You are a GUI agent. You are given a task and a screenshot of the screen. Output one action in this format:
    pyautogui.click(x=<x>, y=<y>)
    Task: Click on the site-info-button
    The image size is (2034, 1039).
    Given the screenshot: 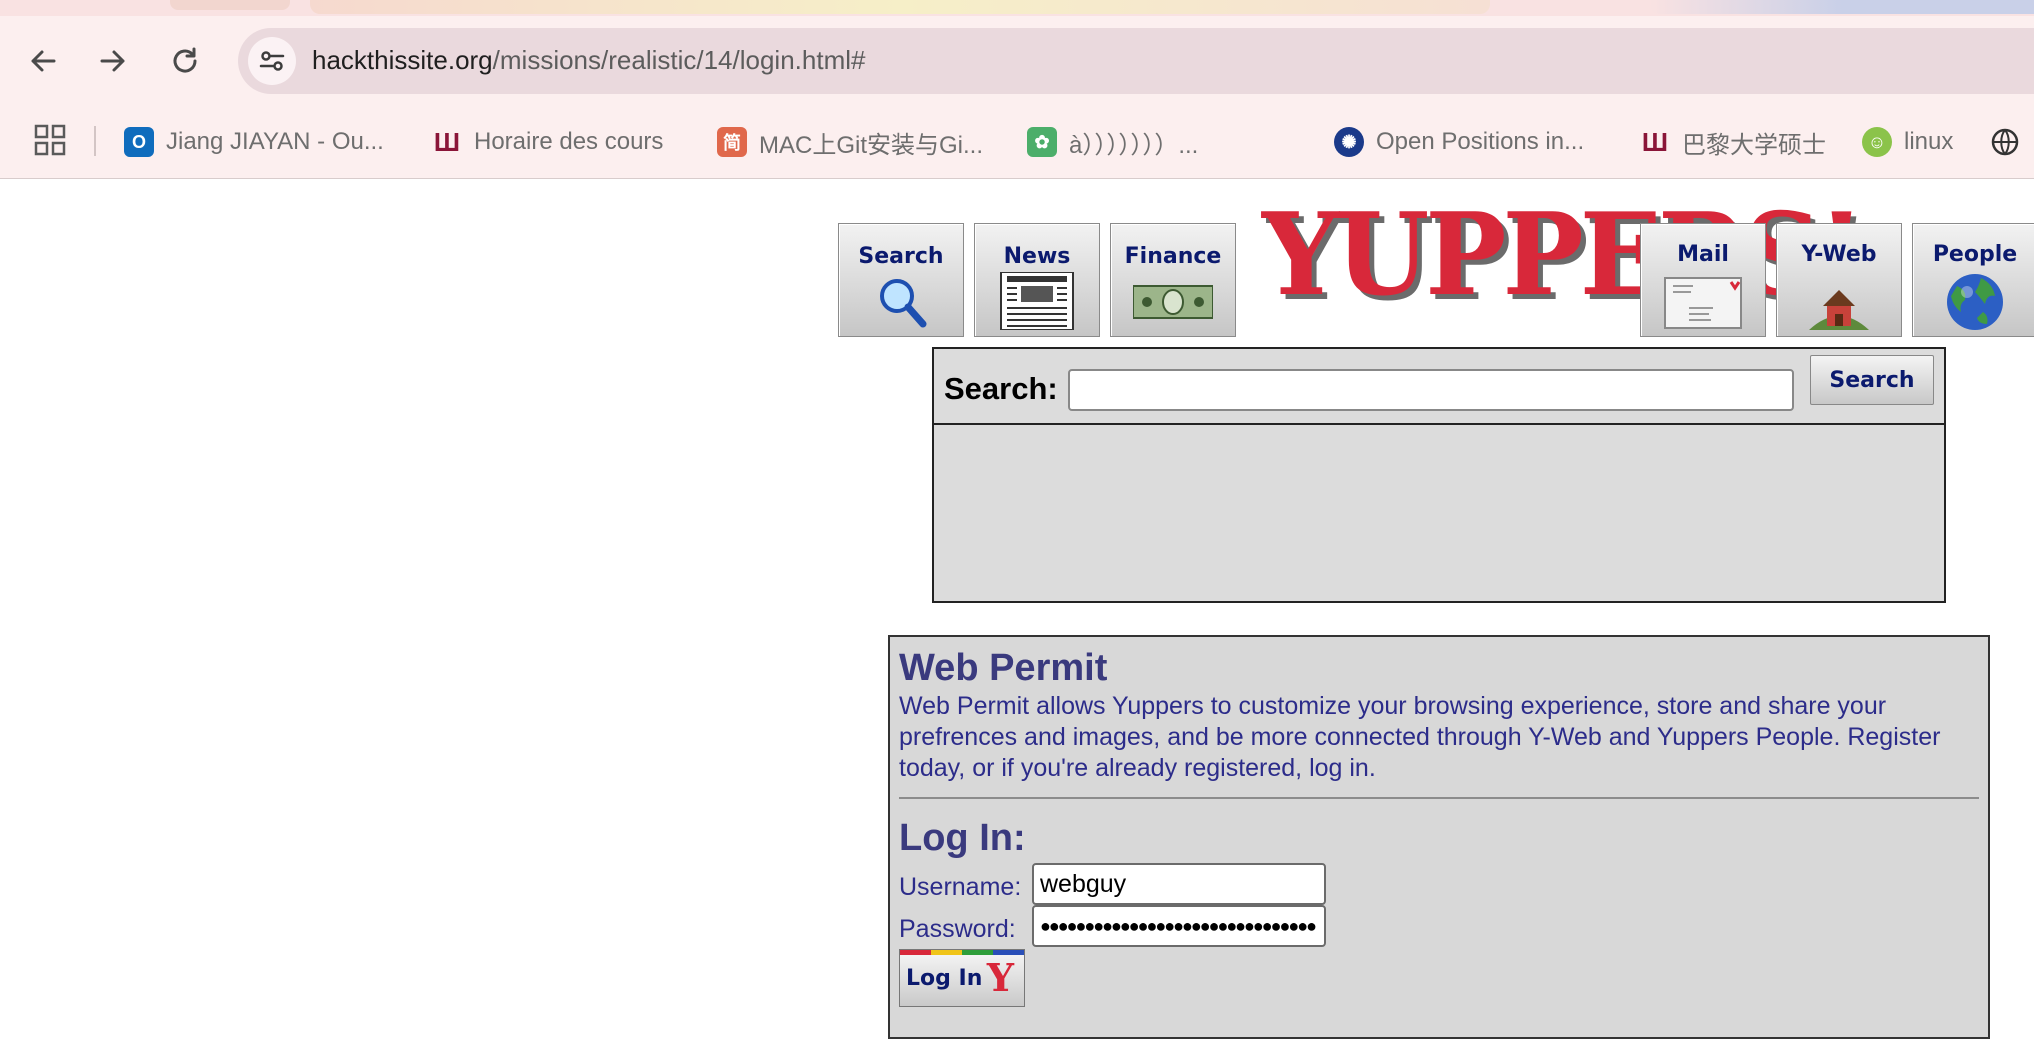 What is the action you would take?
    pyautogui.click(x=272, y=61)
    